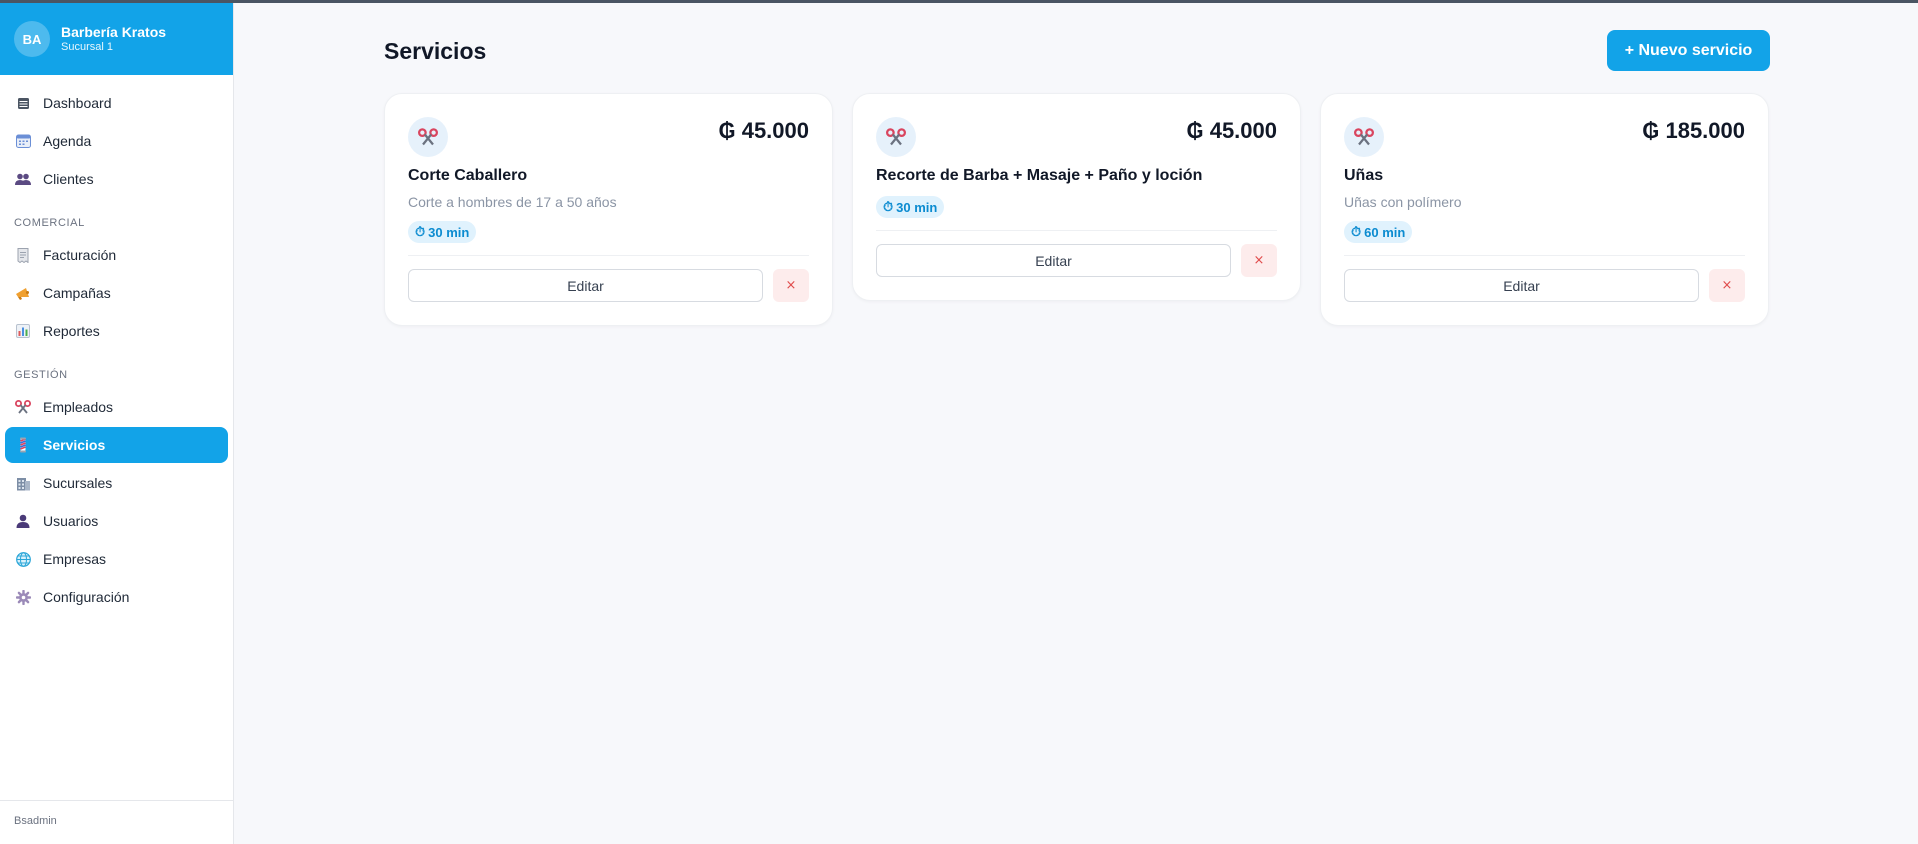 This screenshot has height=844, width=1918. I want to click on people-icon, so click(23, 179).